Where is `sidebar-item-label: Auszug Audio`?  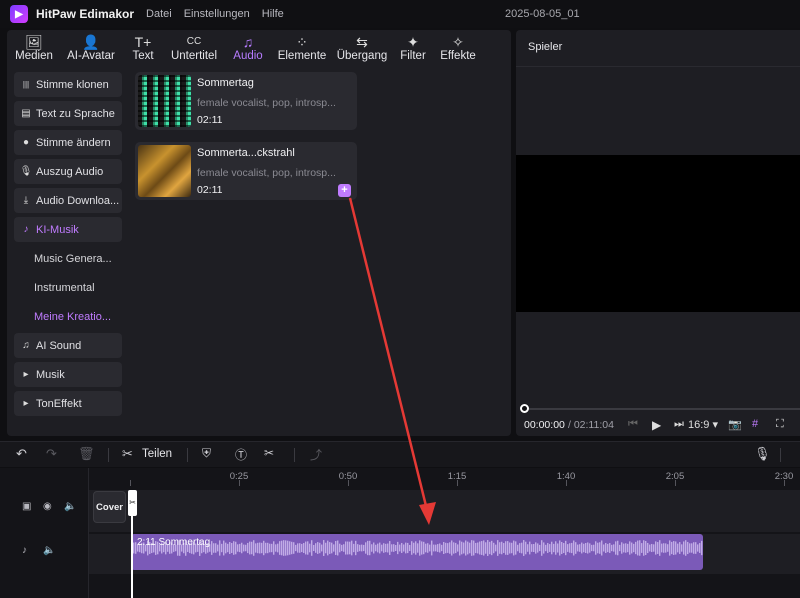 sidebar-item-label: Auszug Audio is located at coordinates (70, 171).